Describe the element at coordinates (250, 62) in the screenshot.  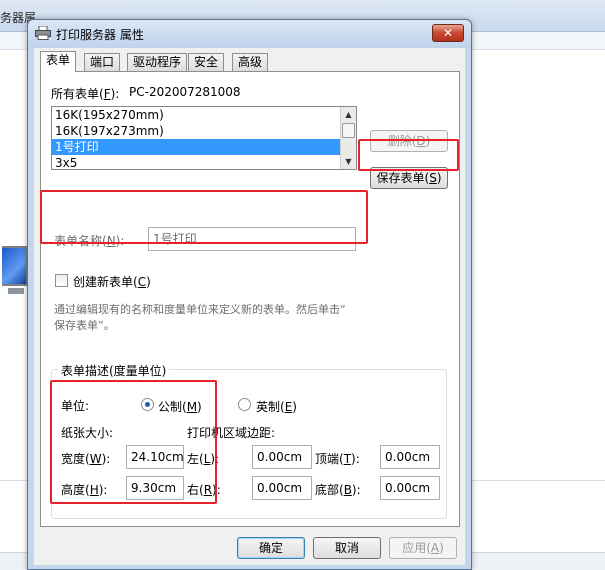
I see `tab-advanced: 高级` at that location.